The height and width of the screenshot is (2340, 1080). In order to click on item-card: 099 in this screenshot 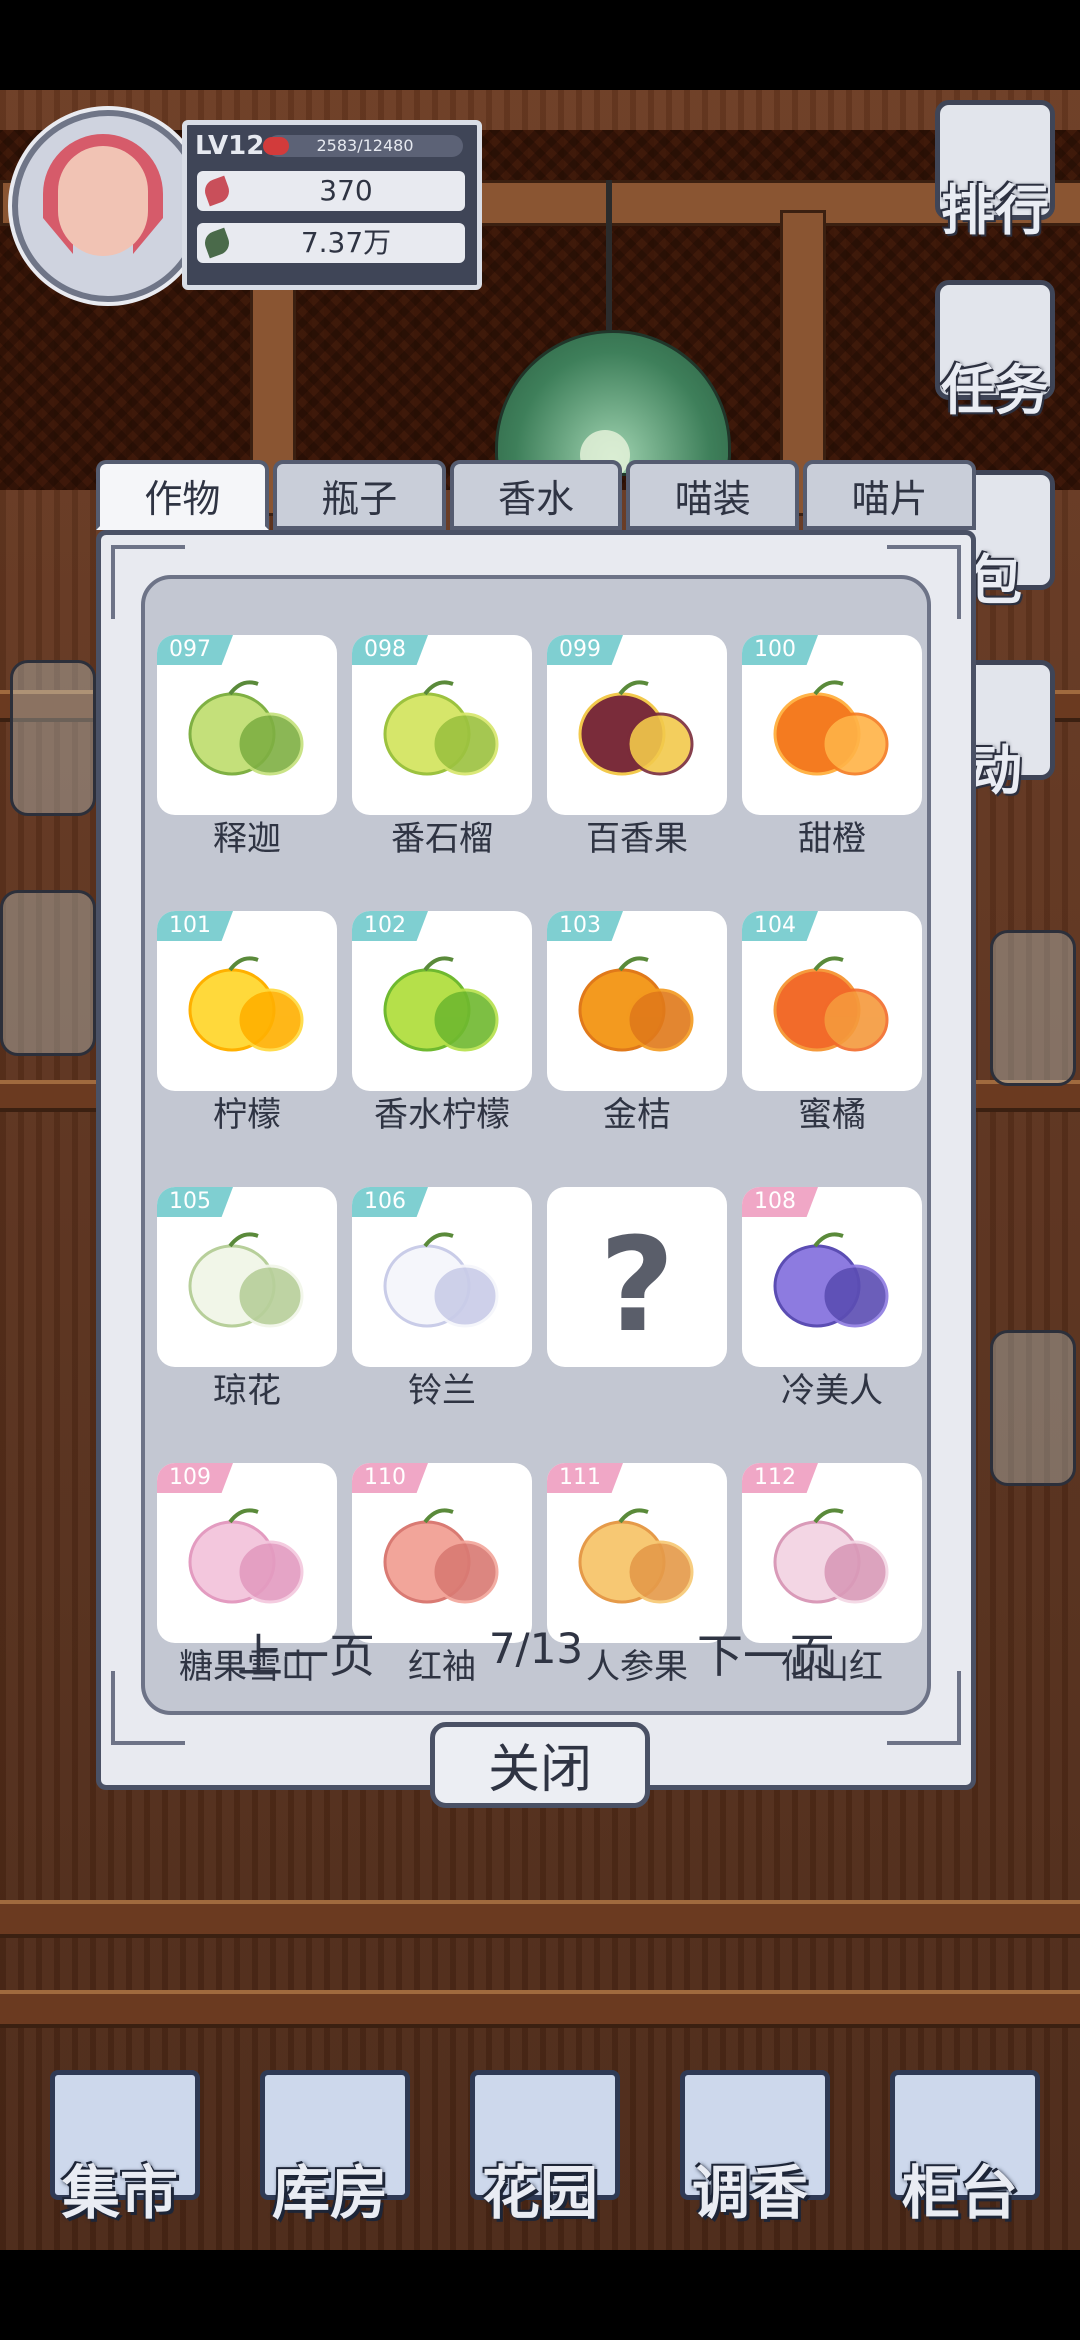, I will do `click(637, 725)`.